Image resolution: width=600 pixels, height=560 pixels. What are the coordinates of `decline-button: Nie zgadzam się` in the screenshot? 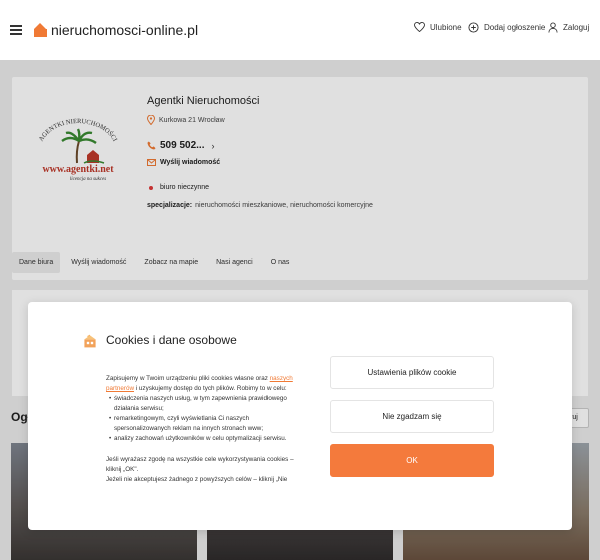 It's located at (412, 416).